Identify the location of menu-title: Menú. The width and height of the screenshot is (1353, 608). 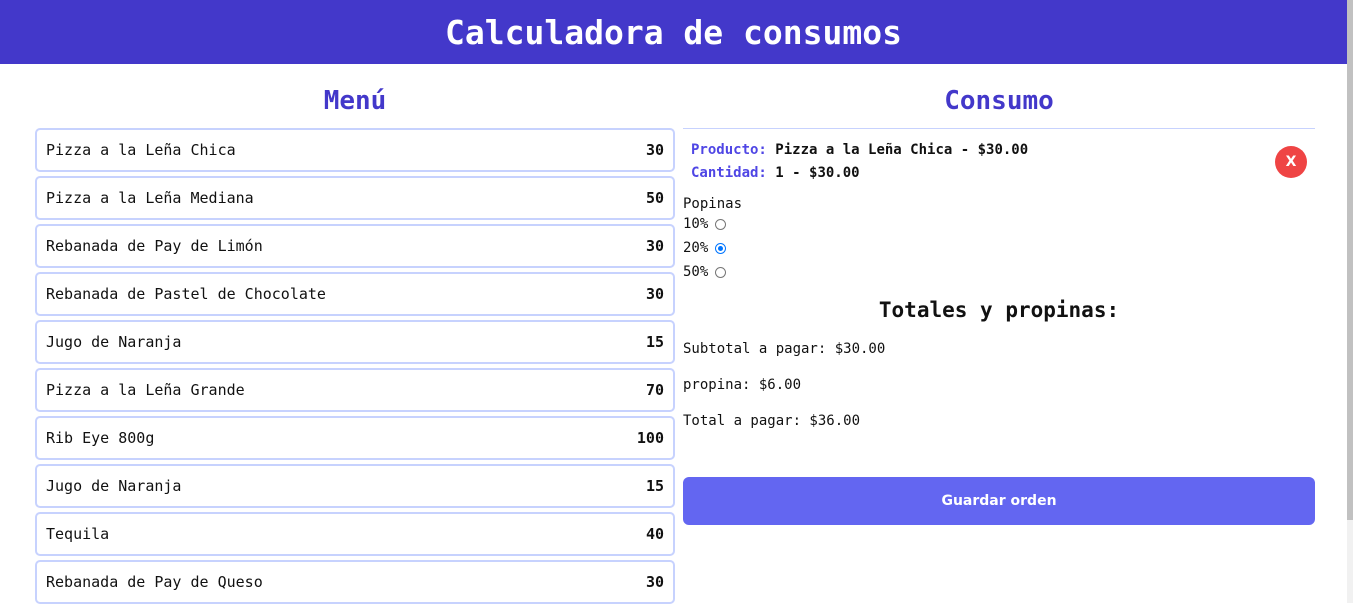
(355, 101).